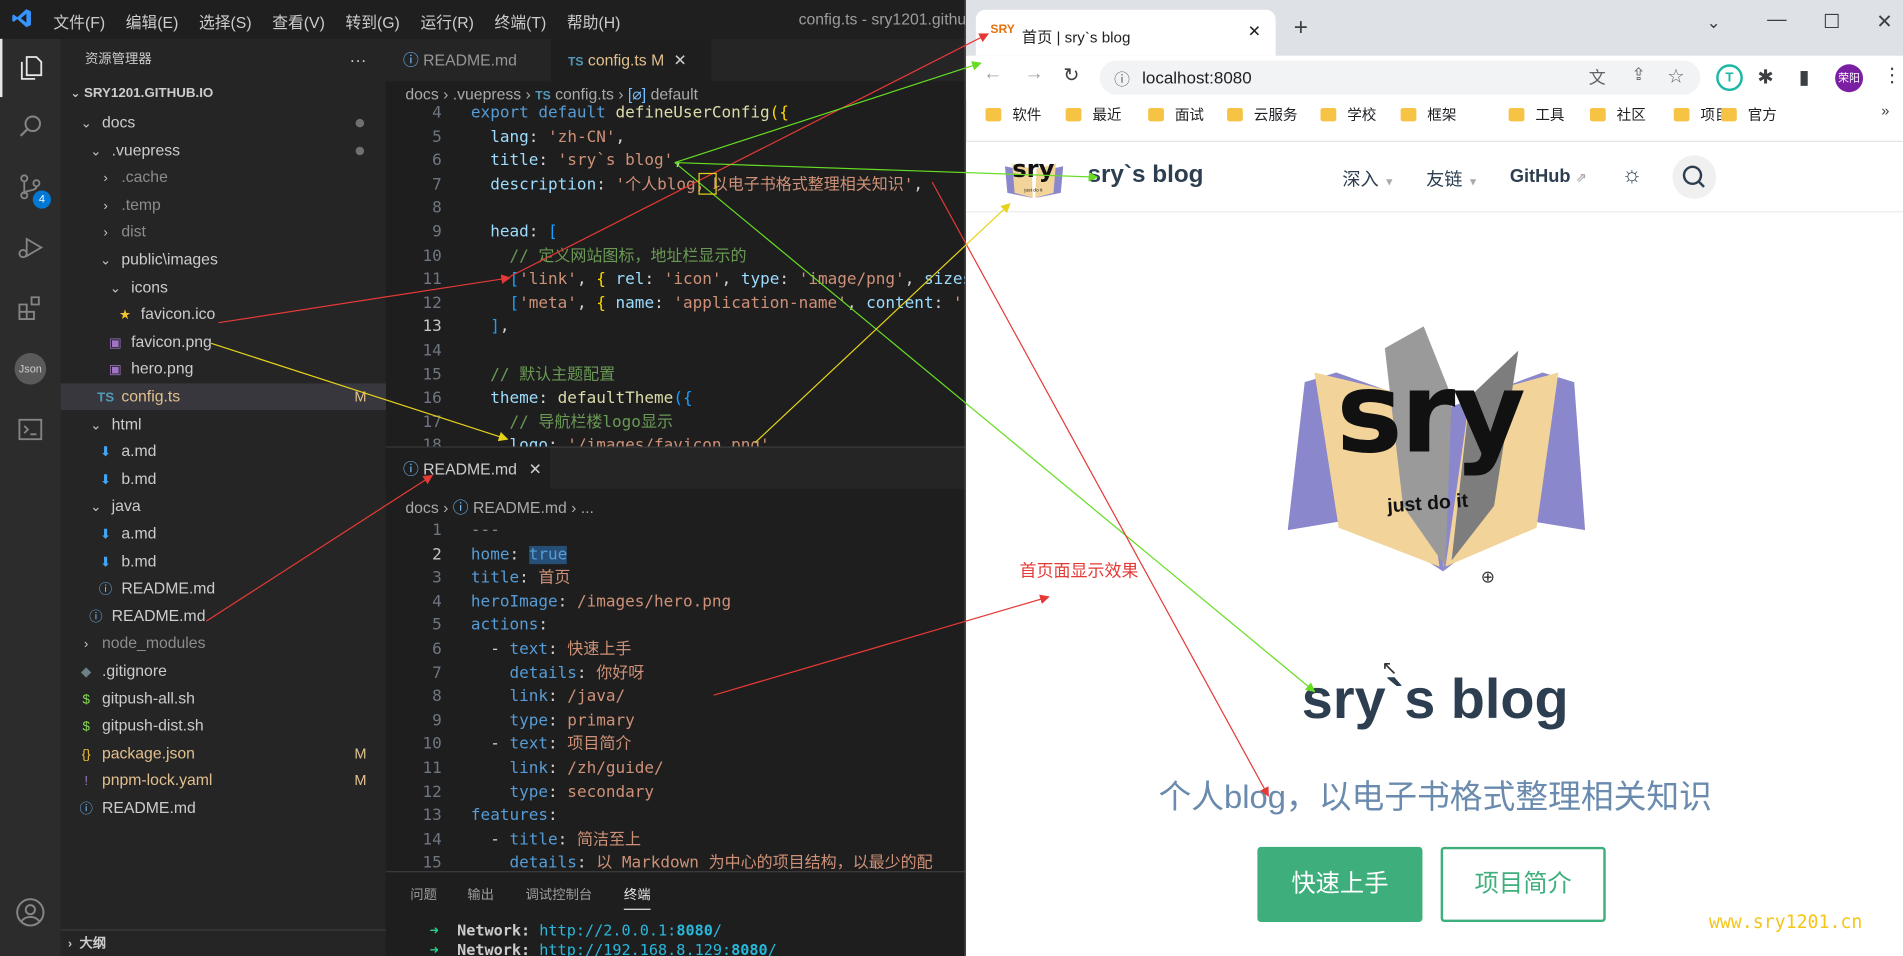 This screenshot has height=956, width=1903. Describe the element at coordinates (631, 60) in the screenshot. I see `tab-config: TS config.ts M ✕` at that location.